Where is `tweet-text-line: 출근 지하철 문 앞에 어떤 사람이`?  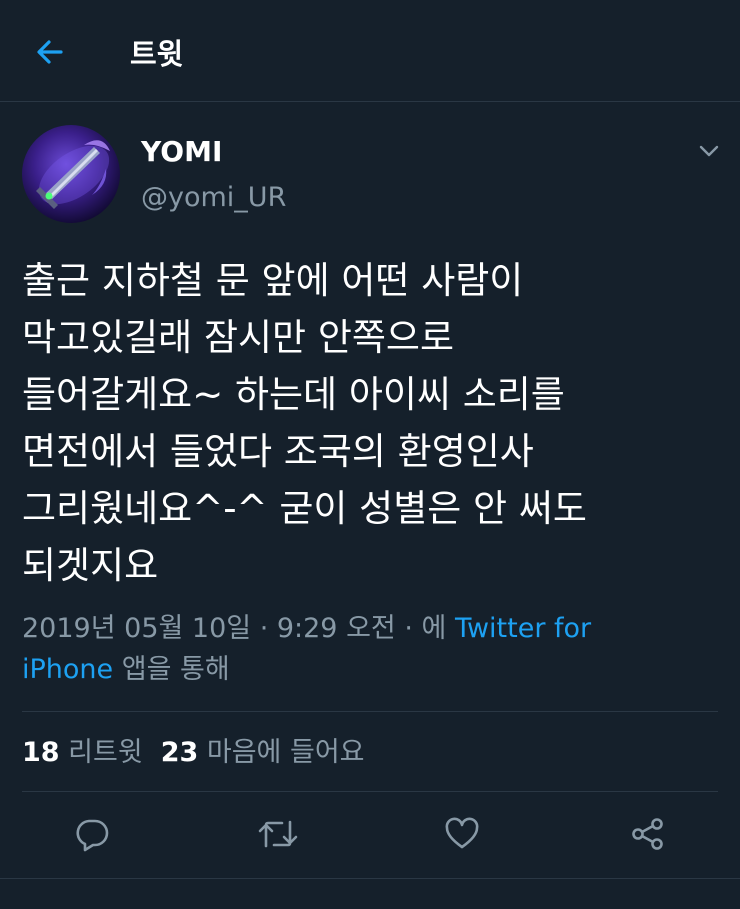 tweet-text-line: 출근 지하철 문 앞에 어떤 사람이 is located at coordinates (273, 280).